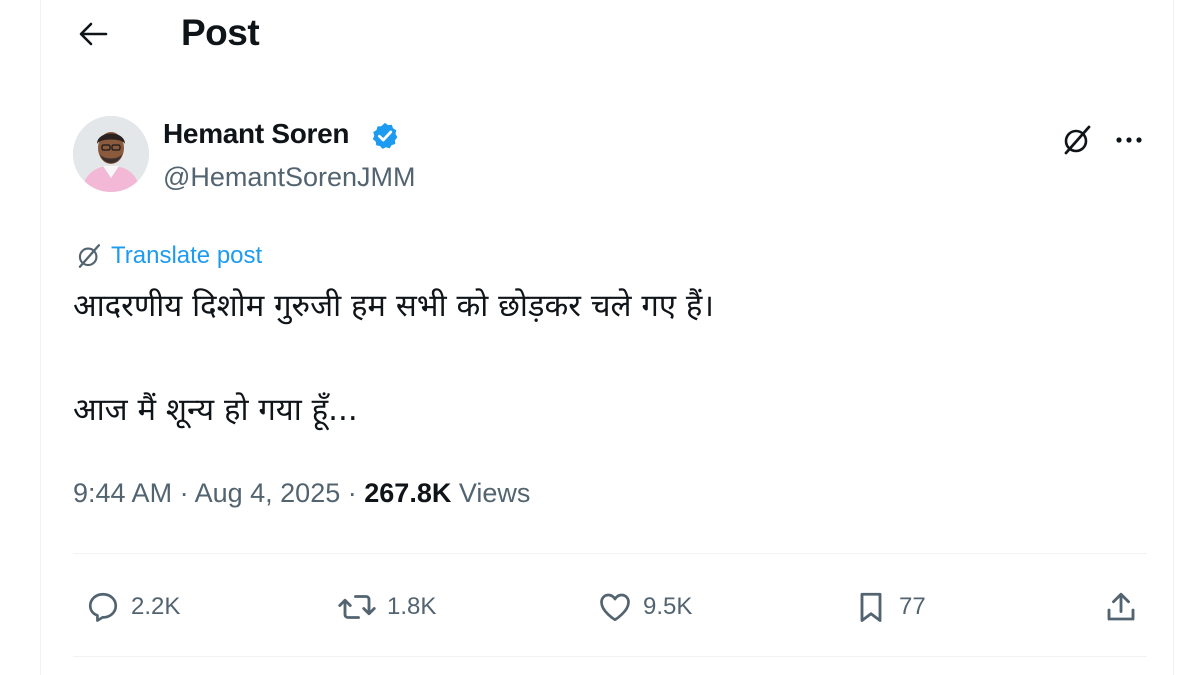 The image size is (1200, 675). I want to click on like-count: 9.5K, so click(668, 606).